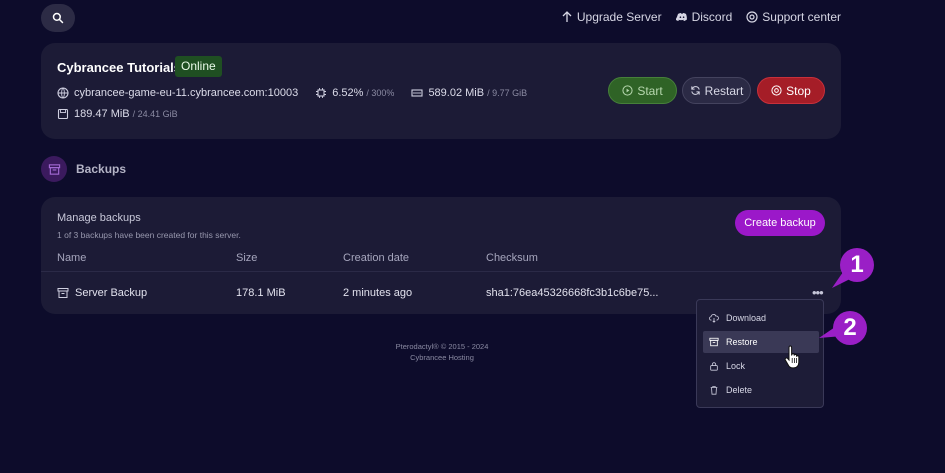 The width and height of the screenshot is (945, 473). I want to click on callout-badge-1: 1, so click(857, 265).